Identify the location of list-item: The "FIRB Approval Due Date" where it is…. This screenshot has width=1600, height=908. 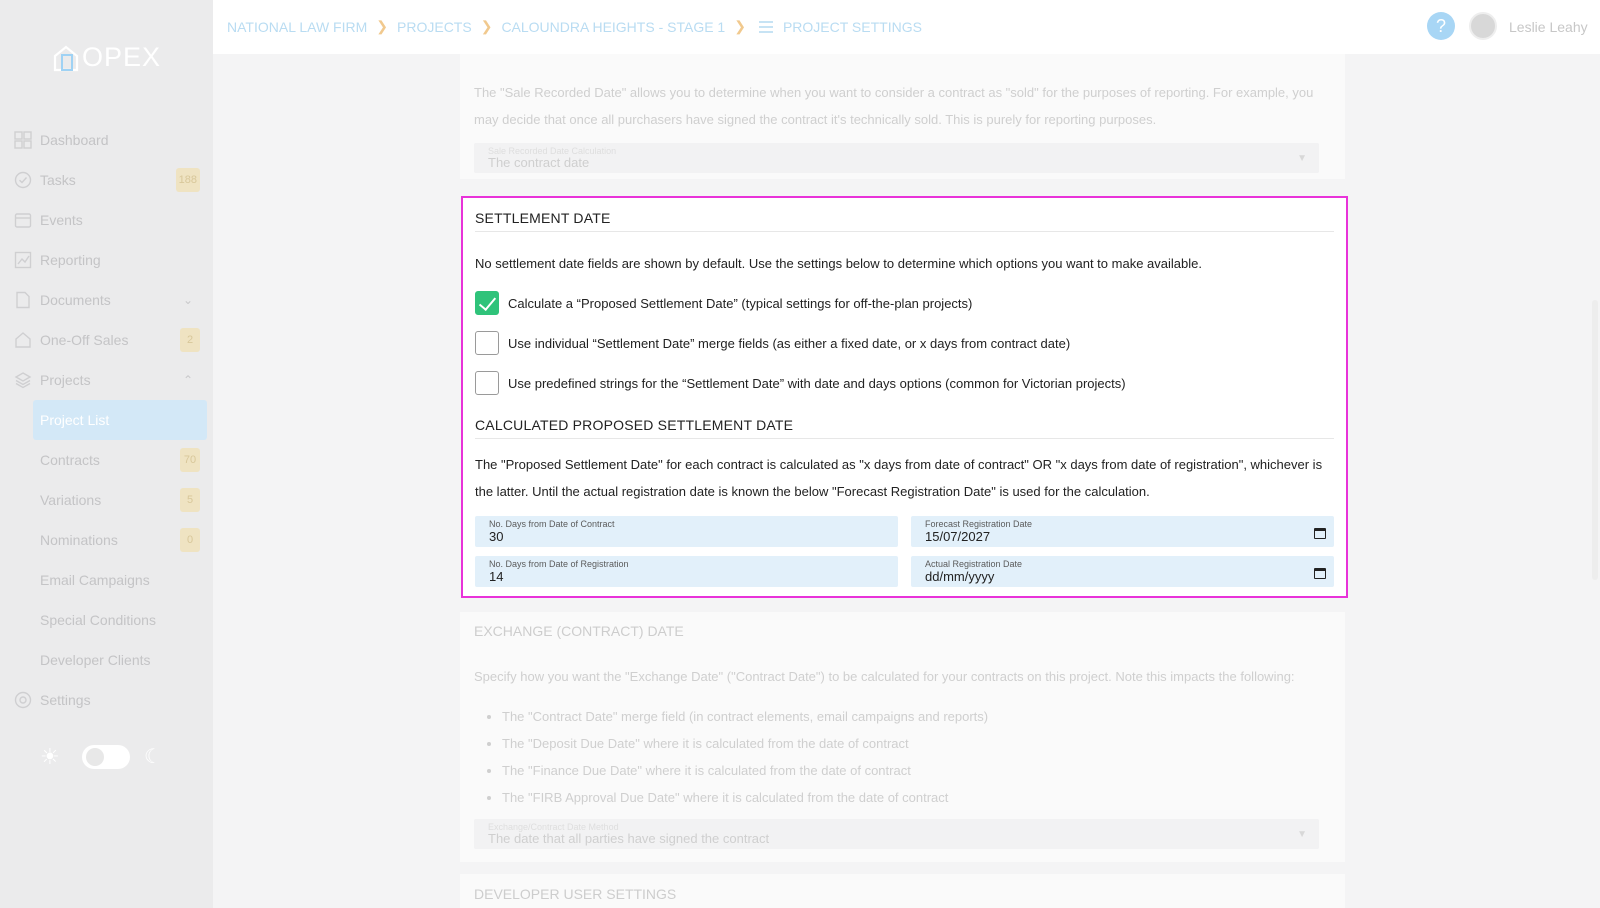
(908, 797).